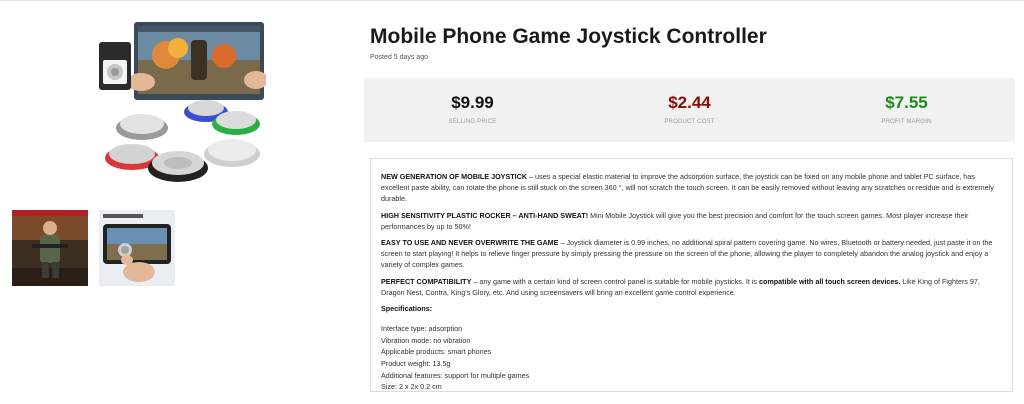 This screenshot has width=1024, height=404. Describe the element at coordinates (422, 329) in the screenshot. I see `spec-line: Interface type: adsorption` at that location.